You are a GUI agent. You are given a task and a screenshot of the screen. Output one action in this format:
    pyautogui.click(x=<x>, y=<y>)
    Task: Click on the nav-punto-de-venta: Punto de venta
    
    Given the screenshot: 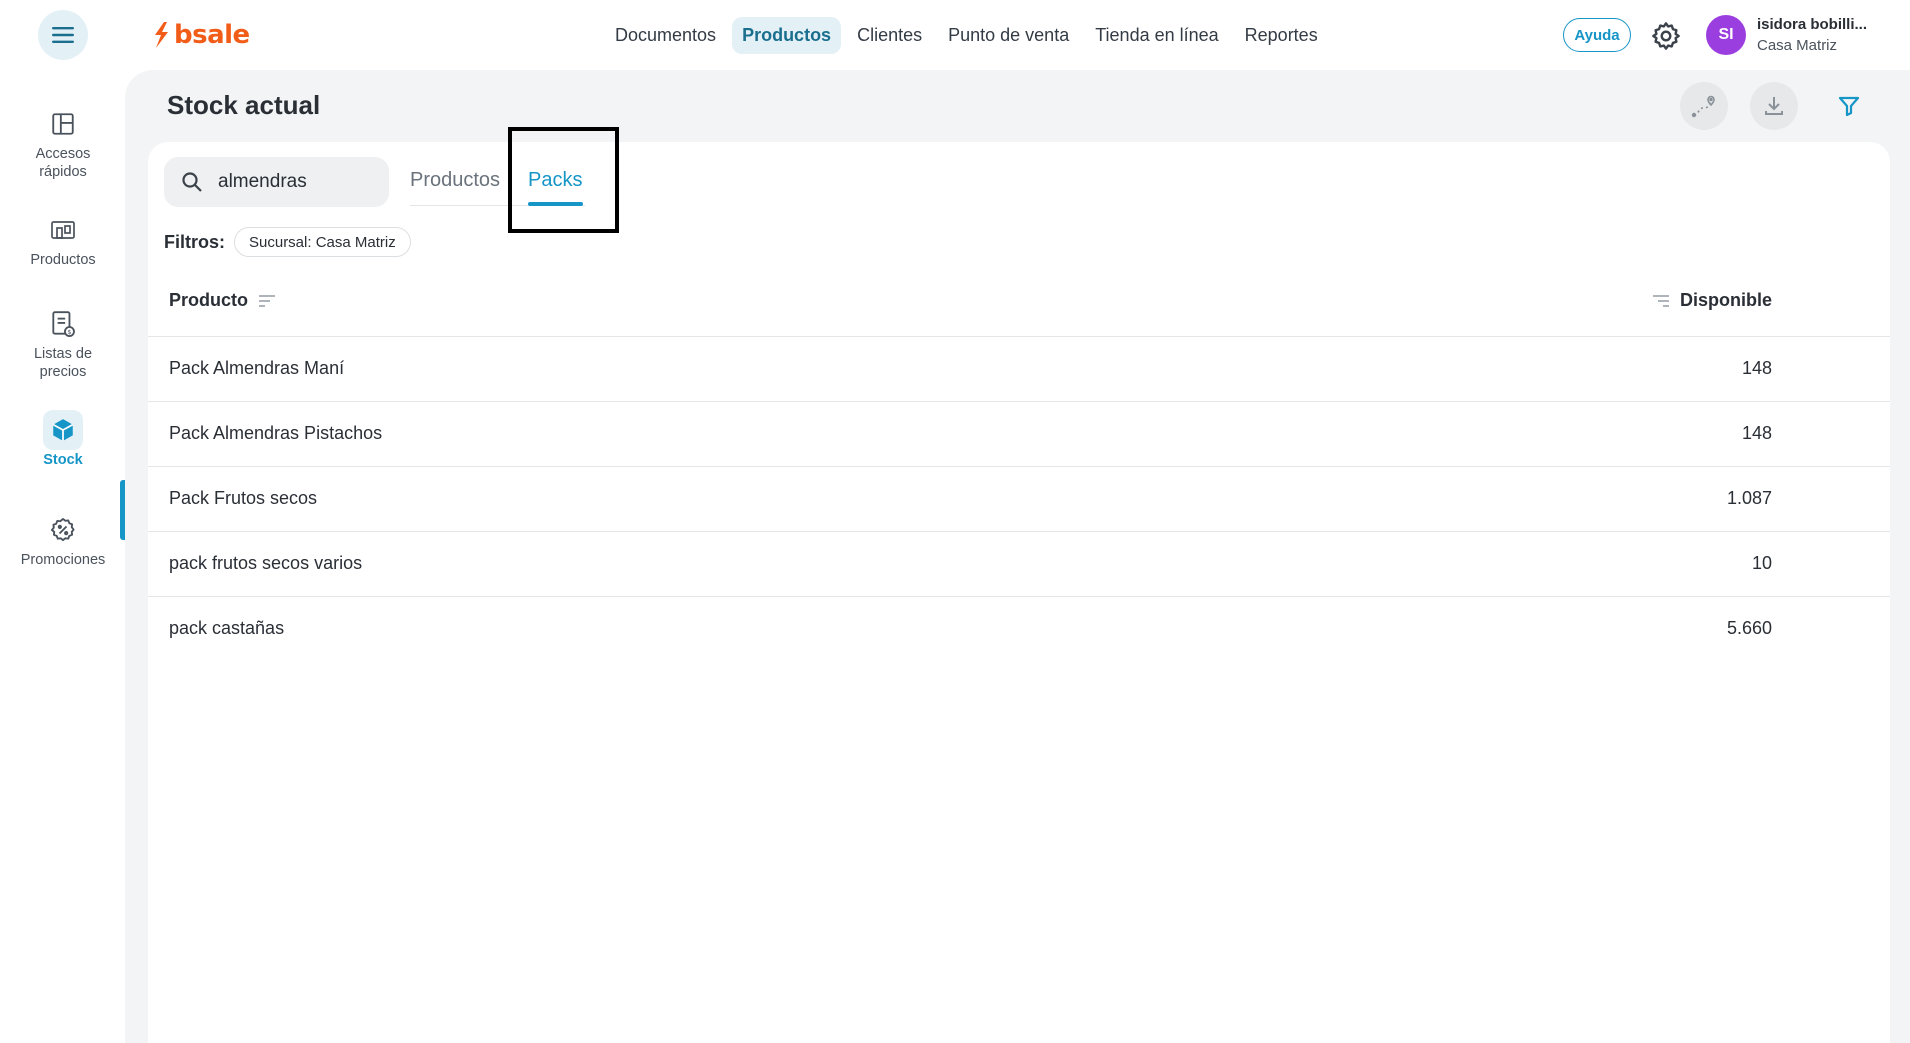 What is the action you would take?
    pyautogui.click(x=1008, y=35)
    